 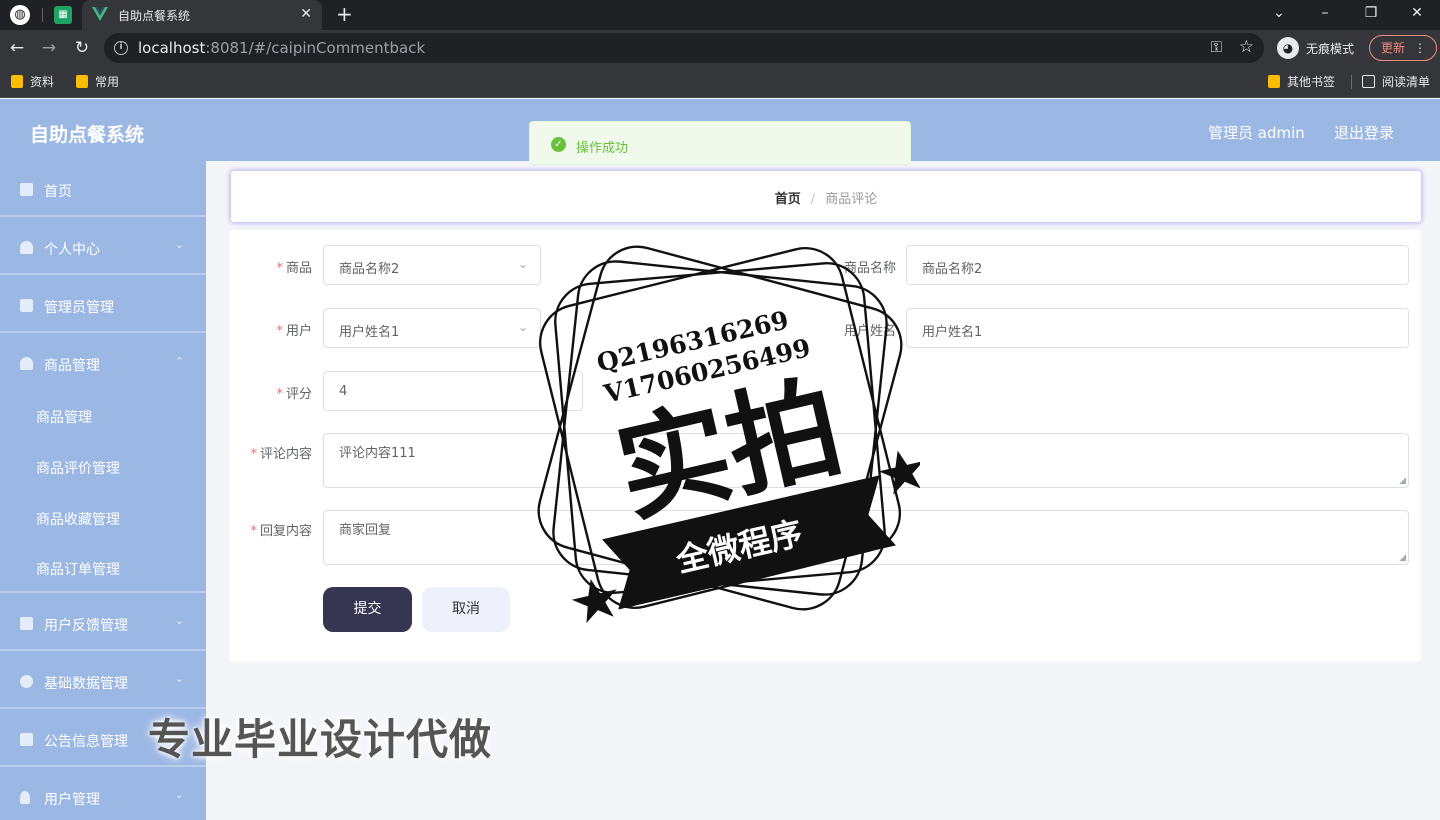 I want to click on rating-label: * 评分, so click(x=294, y=394).